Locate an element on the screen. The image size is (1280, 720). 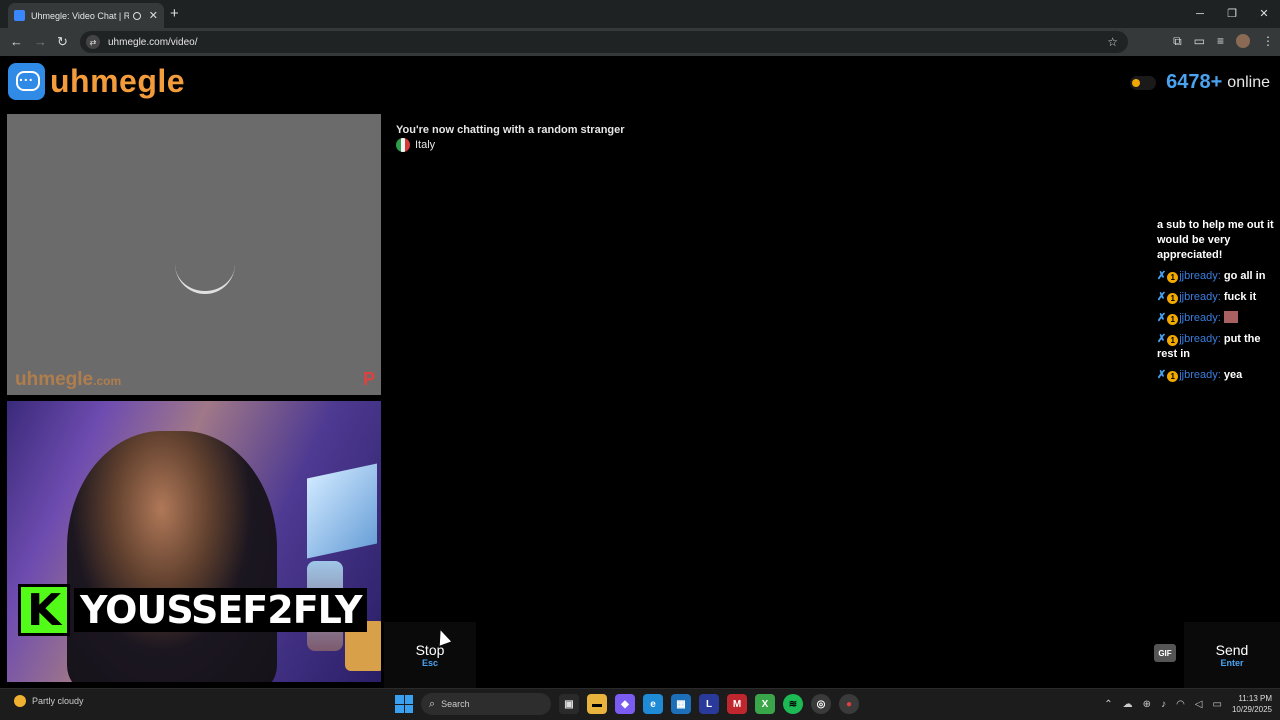
online-indicator: 6478+ online is located at coordinates (1200, 82).